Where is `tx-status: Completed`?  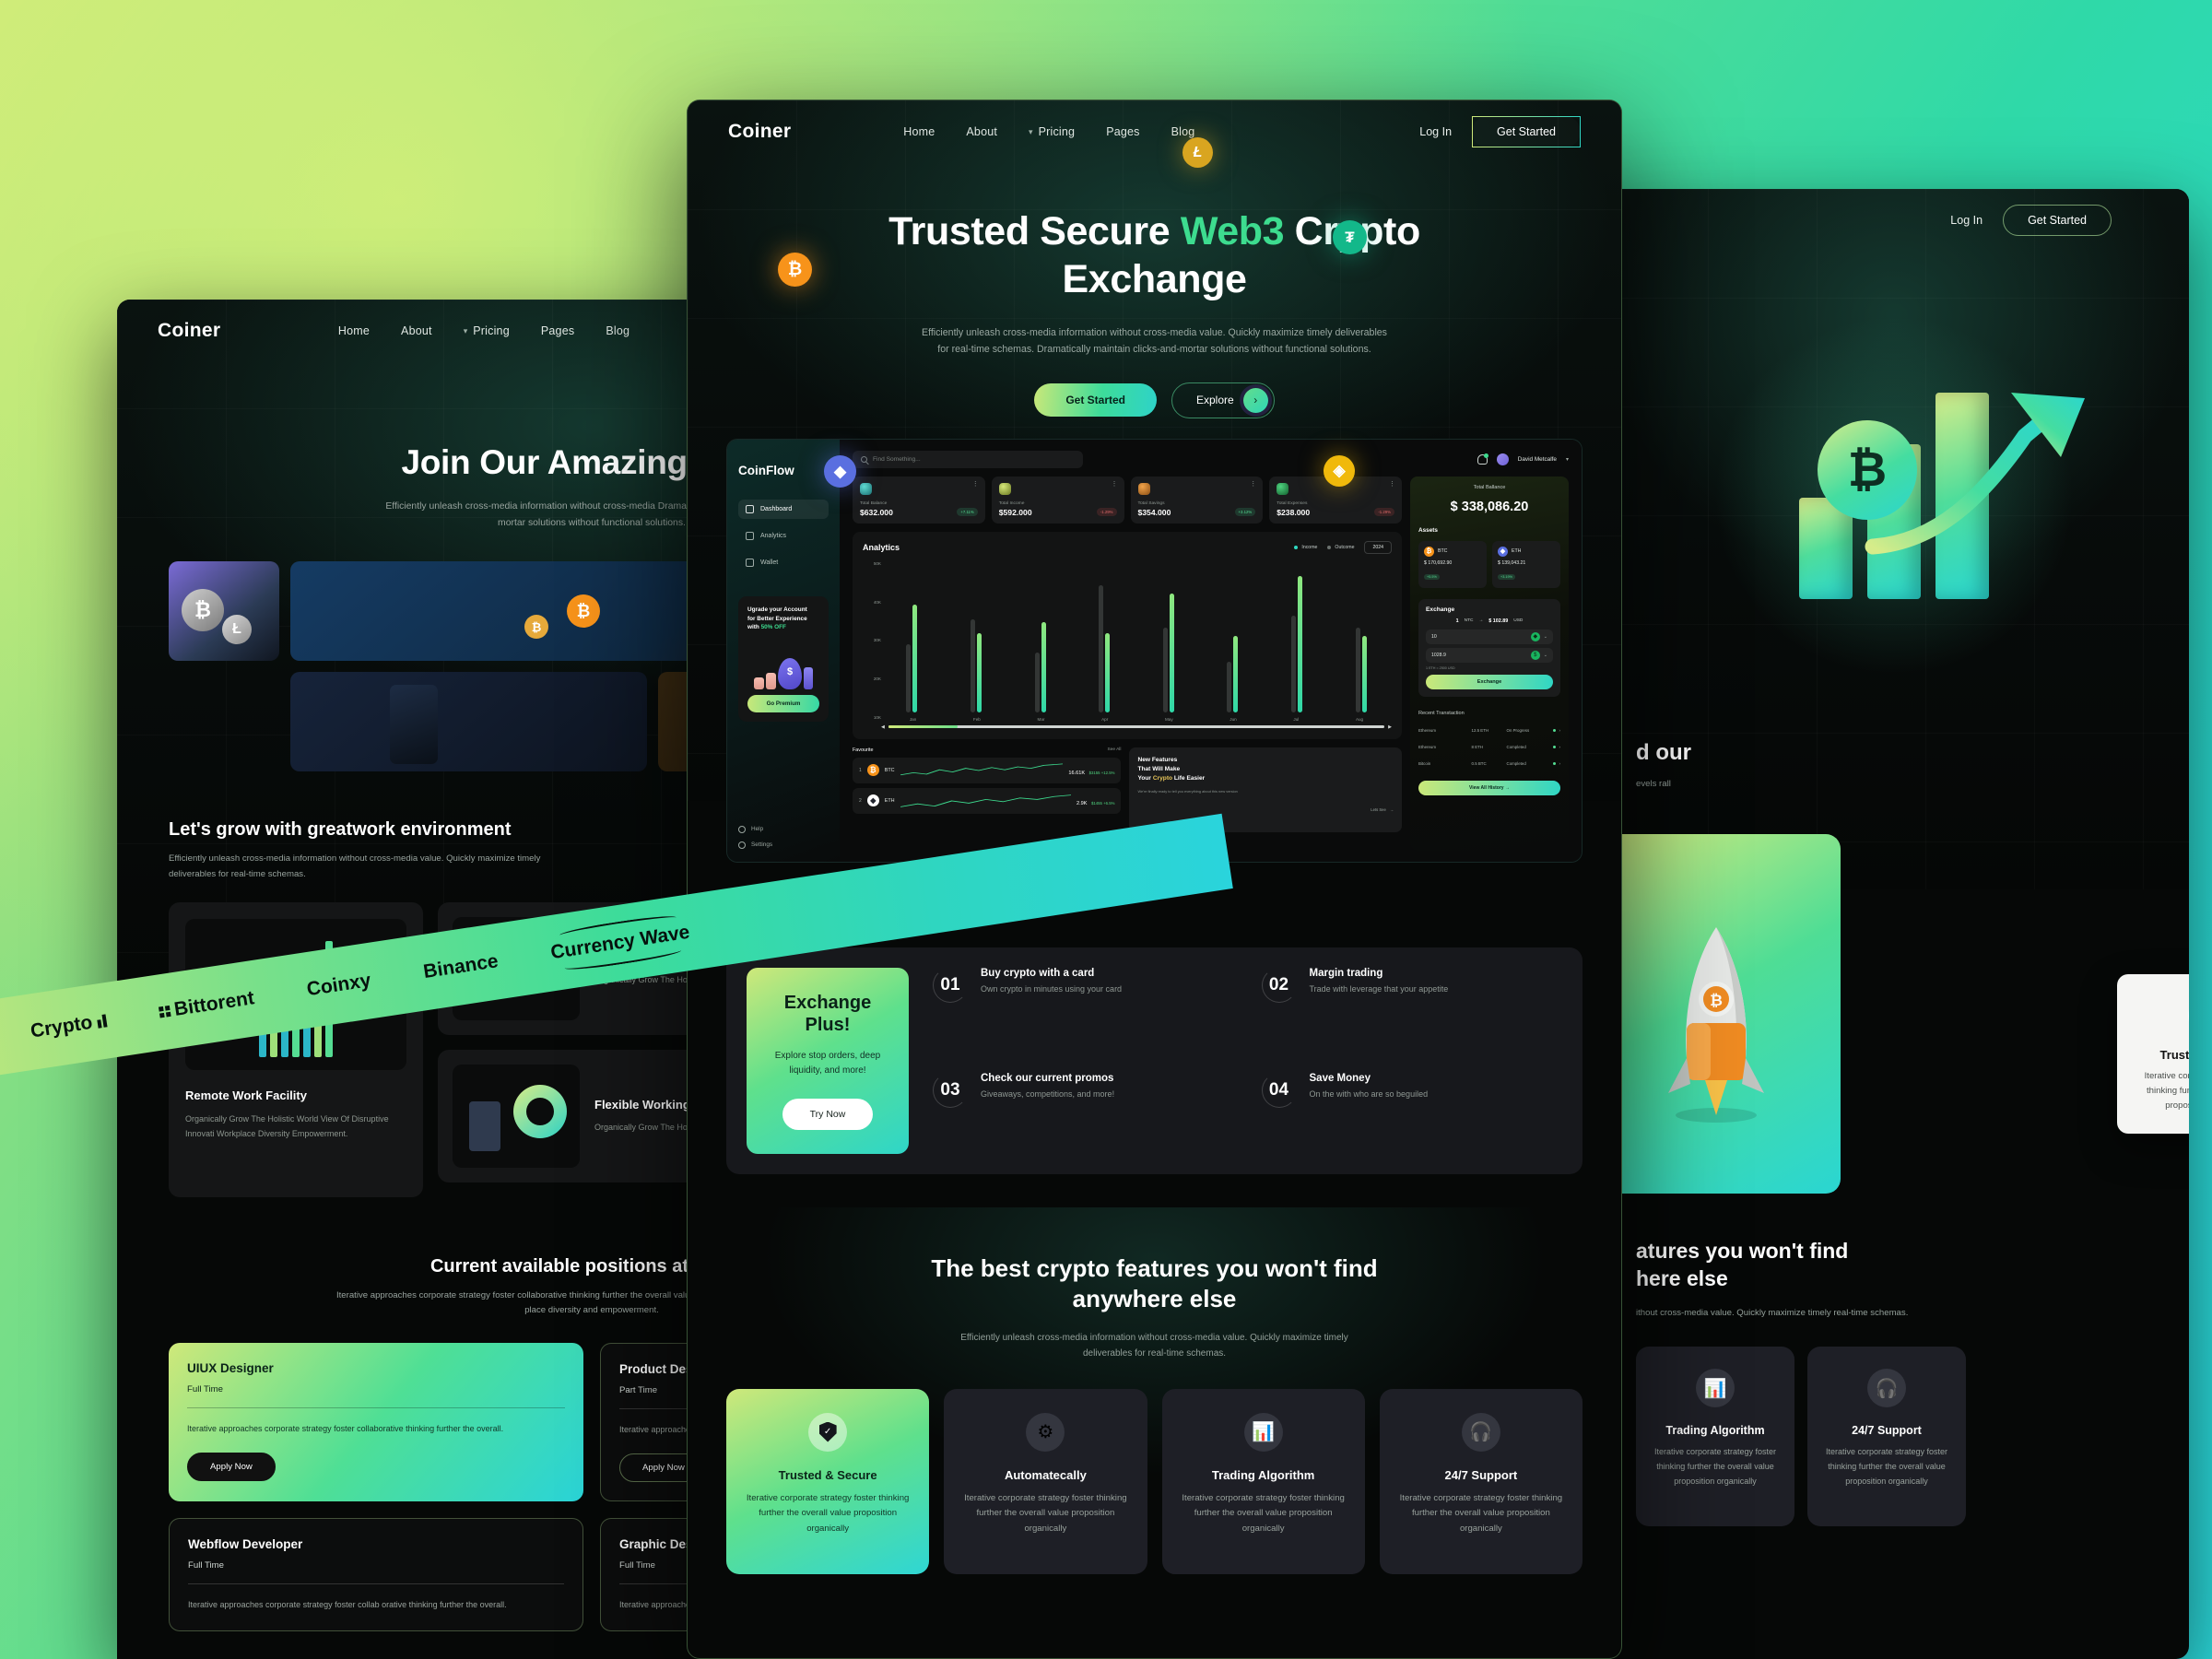 tx-status: Completed is located at coordinates (1516, 763).